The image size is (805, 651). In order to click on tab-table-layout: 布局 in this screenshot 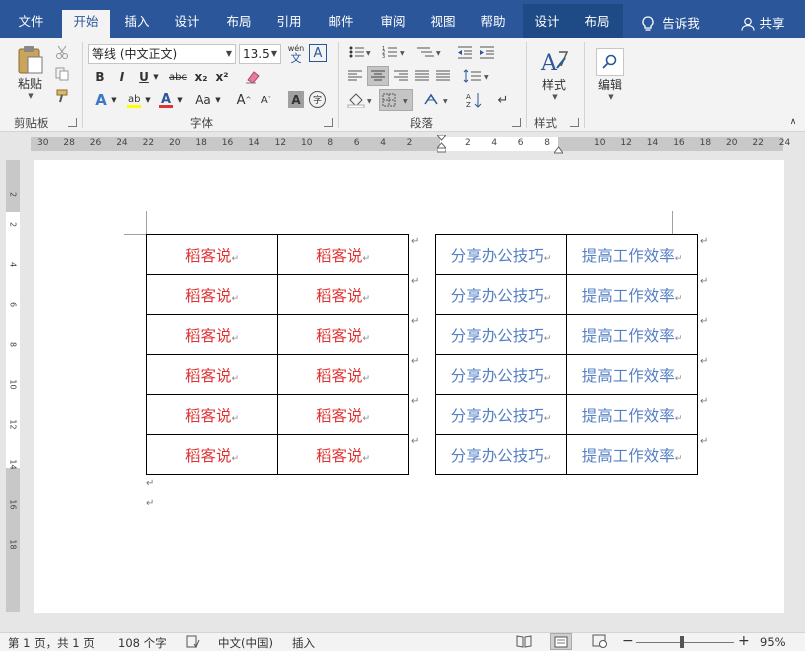, I will do `click(597, 24)`.